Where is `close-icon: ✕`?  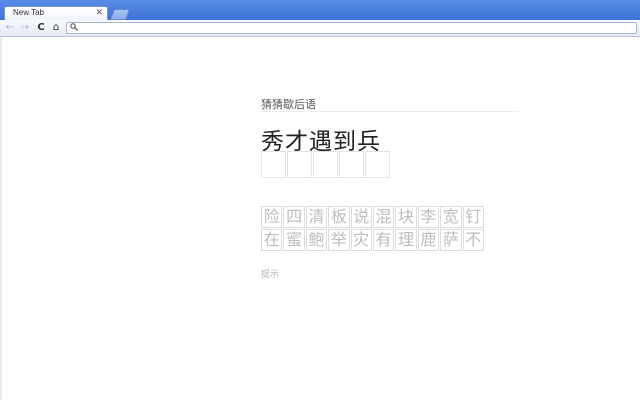
close-icon: ✕ is located at coordinates (99, 13).